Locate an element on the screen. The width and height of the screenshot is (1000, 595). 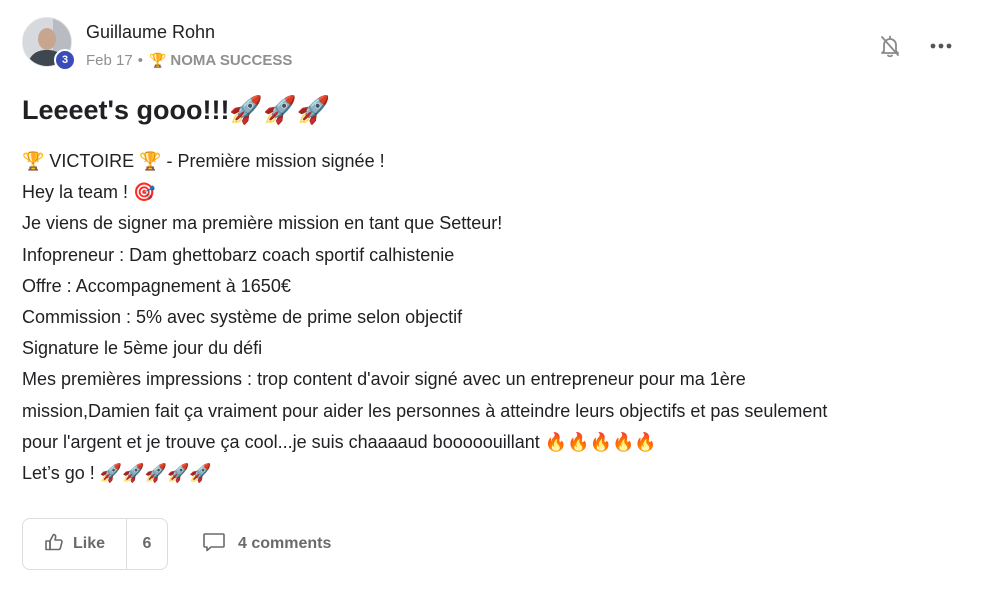
post-meta: Feb 17 • 🏆 NOMA SUCCESS is located at coordinates (189, 60).